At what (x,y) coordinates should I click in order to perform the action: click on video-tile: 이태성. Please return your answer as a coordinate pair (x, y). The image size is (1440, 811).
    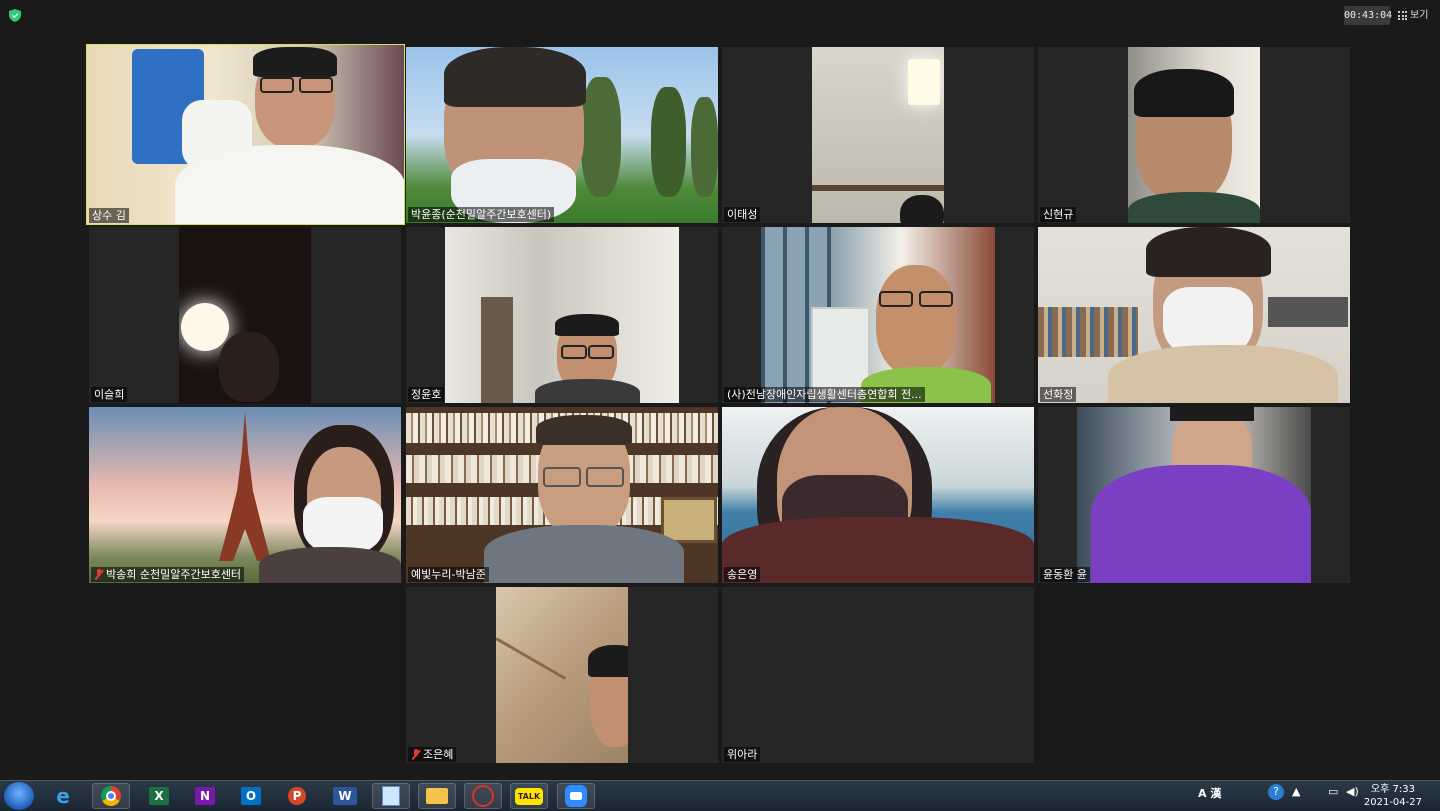
    Looking at the image, I should click on (878, 135).